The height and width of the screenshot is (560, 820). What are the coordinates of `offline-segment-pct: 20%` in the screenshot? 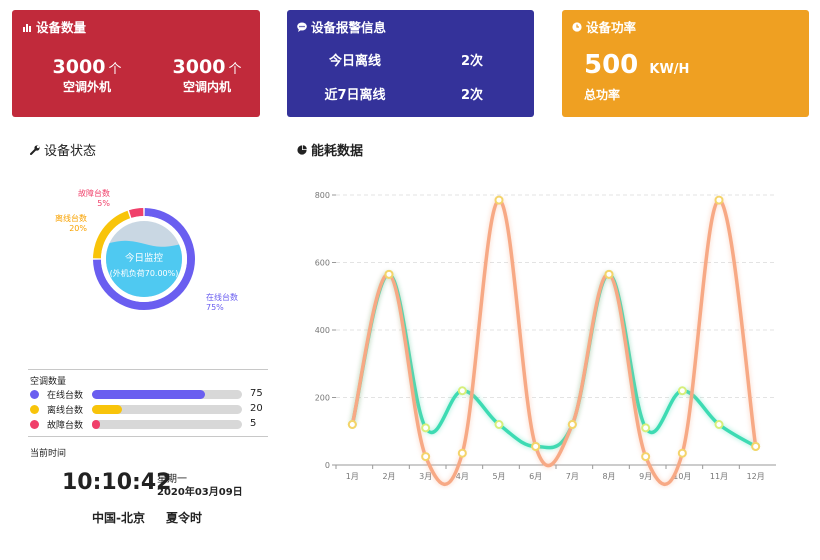 It's located at (78, 228).